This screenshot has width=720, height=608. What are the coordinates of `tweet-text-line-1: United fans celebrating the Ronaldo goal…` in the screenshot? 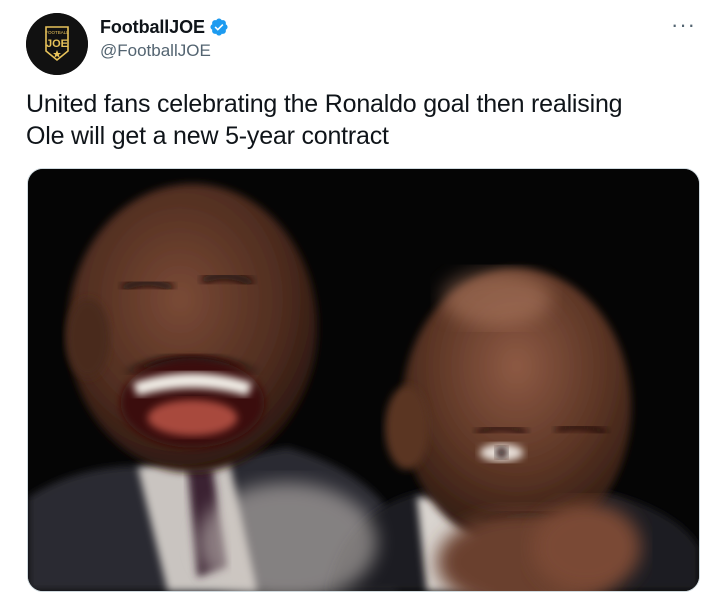 It's located at (324, 104).